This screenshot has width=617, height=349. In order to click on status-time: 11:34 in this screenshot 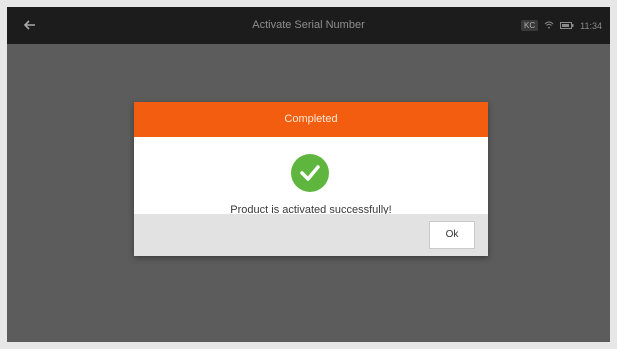, I will do `click(591, 25)`.